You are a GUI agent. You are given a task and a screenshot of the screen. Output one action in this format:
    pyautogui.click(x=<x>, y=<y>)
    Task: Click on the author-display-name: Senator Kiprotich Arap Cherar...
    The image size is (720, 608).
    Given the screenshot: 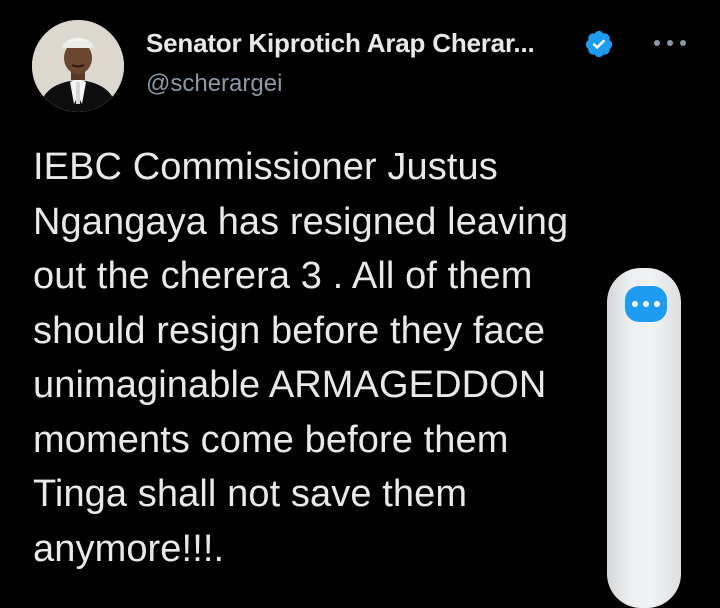 What is the action you would take?
    pyautogui.click(x=340, y=43)
    